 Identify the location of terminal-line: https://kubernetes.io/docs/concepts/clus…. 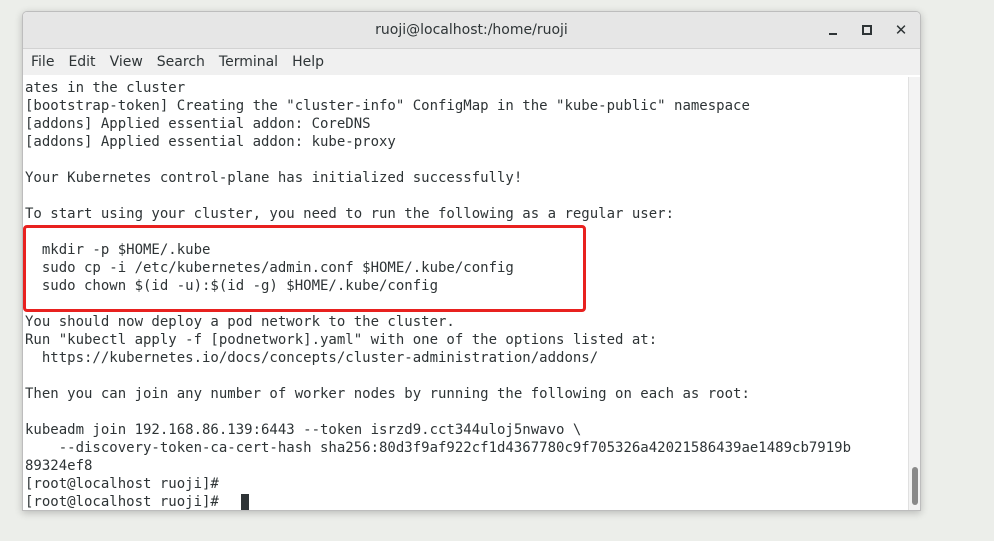
(312, 358).